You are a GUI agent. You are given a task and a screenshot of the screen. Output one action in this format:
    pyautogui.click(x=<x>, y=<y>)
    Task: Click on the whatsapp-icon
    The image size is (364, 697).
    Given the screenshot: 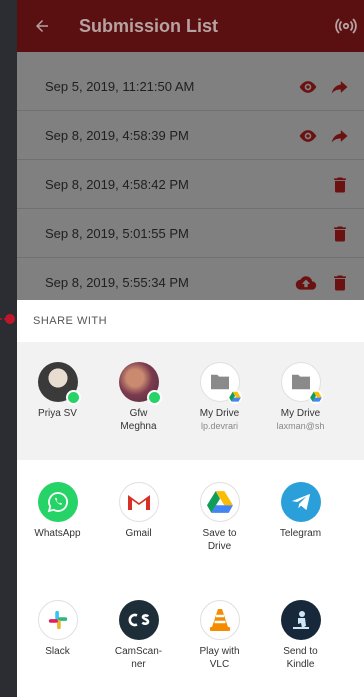 What is the action you would take?
    pyautogui.click(x=57, y=502)
    